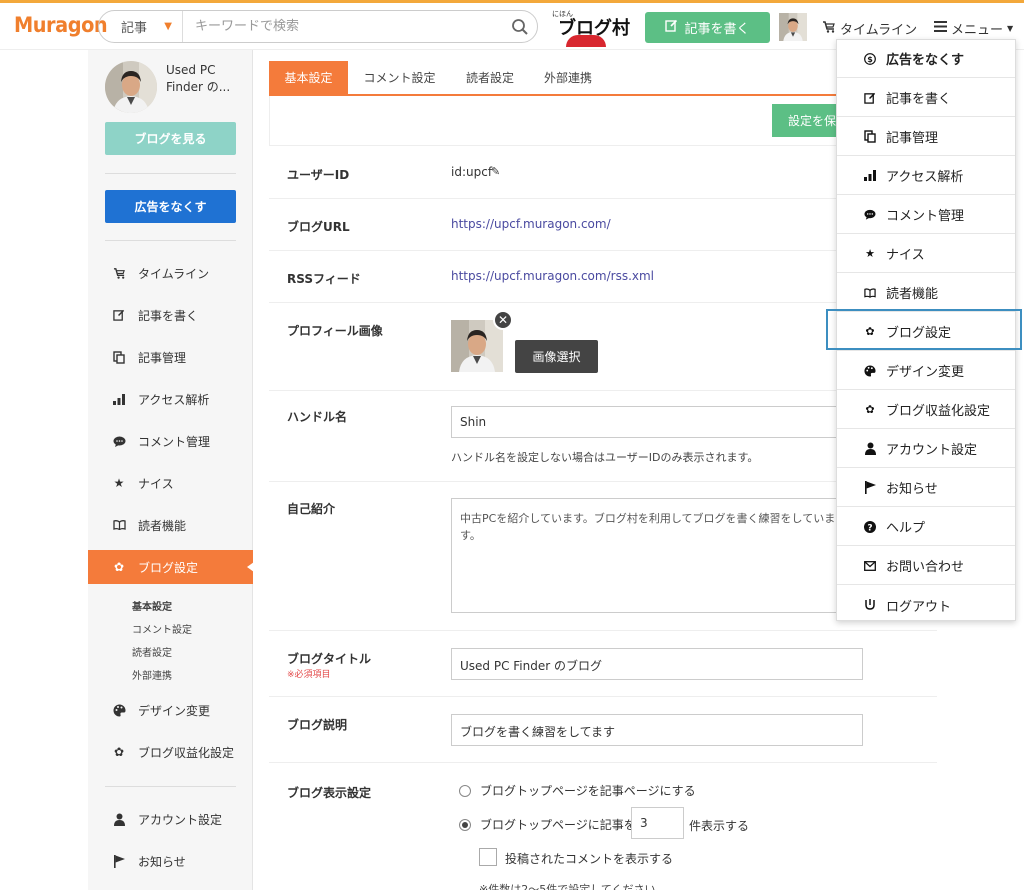 The image size is (1024, 890). Describe the element at coordinates (531, 224) in the screenshot. I see `blog-url-link: https://upcf.muragon.com/` at that location.